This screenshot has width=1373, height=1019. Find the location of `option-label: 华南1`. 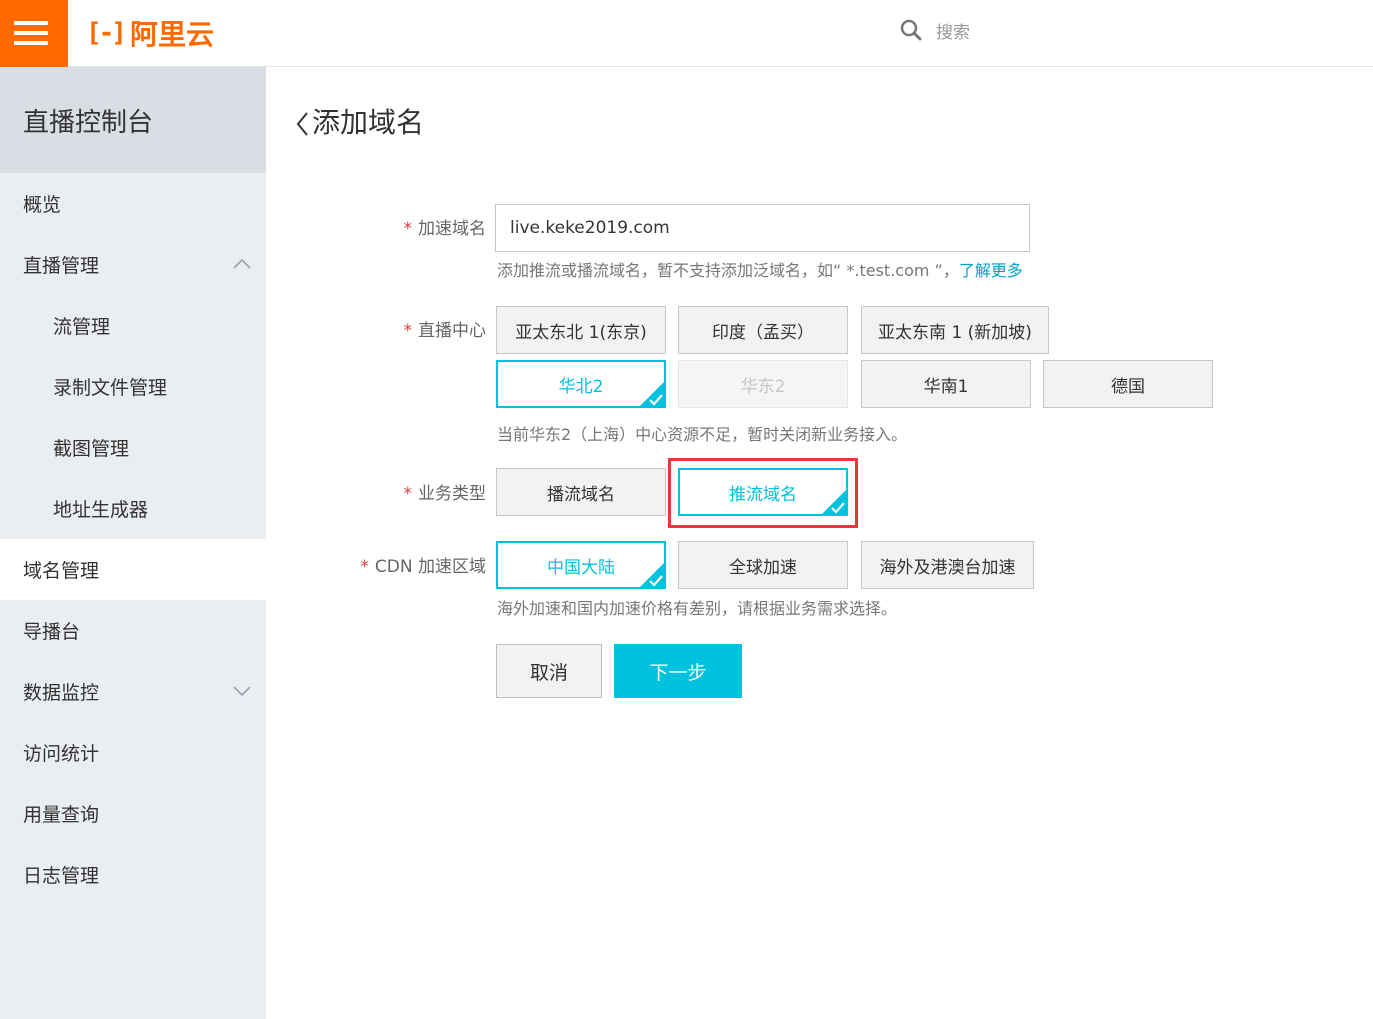

option-label: 华南1 is located at coordinates (946, 386).